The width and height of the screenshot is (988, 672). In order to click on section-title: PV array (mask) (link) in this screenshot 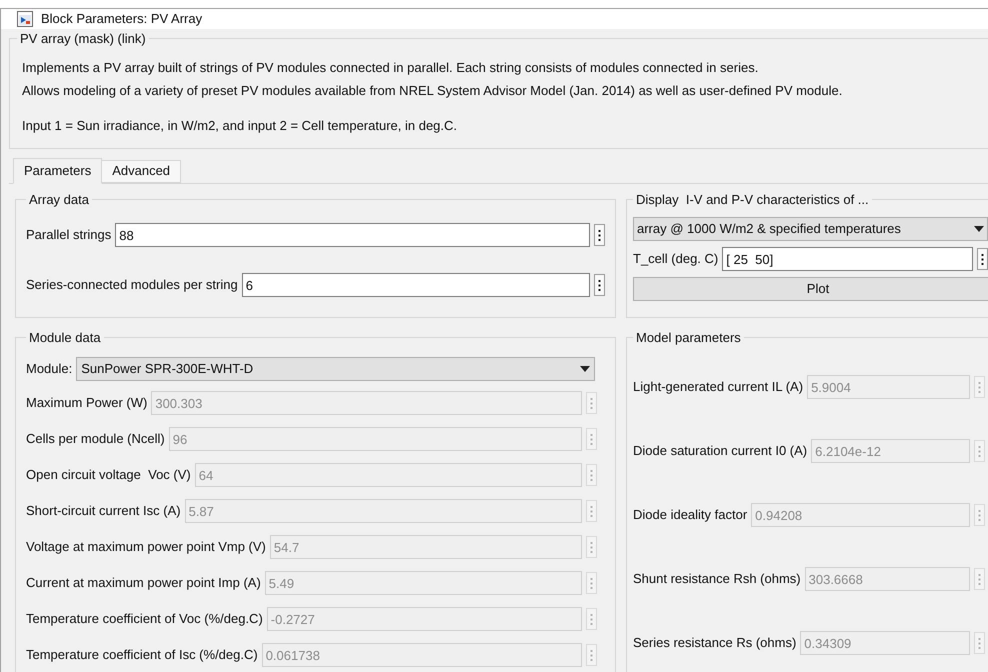, I will do `click(83, 39)`.